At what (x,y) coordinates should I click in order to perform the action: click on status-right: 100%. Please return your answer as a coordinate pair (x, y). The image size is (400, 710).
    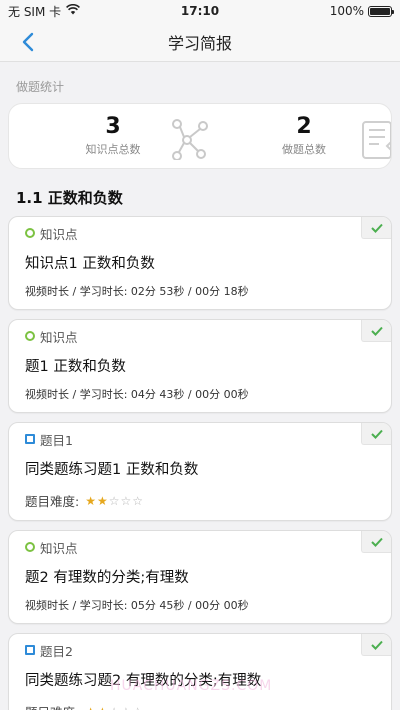
    Looking at the image, I should click on (361, 11).